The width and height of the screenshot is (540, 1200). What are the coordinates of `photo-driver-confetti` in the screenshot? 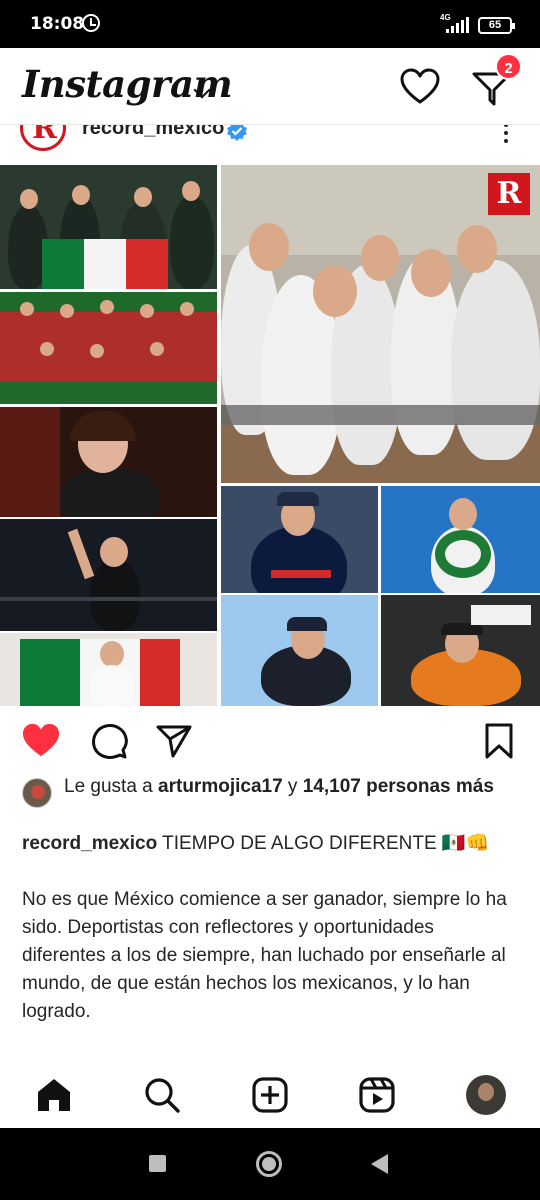 It's located at (299, 650).